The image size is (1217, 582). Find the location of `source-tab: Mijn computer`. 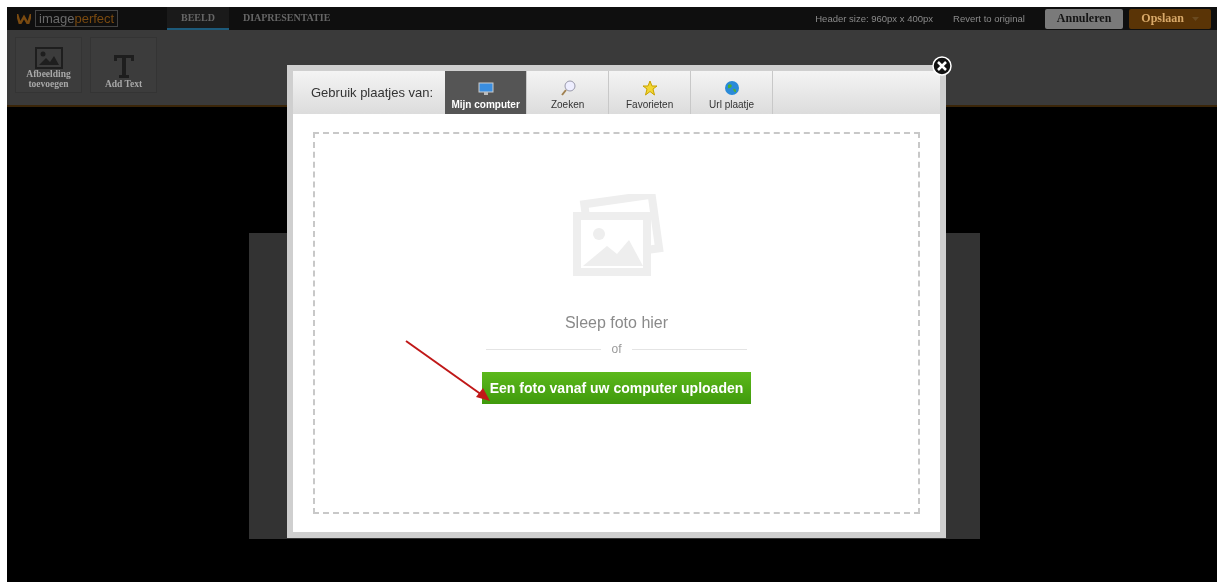

source-tab: Mijn computer is located at coordinates (486, 92).